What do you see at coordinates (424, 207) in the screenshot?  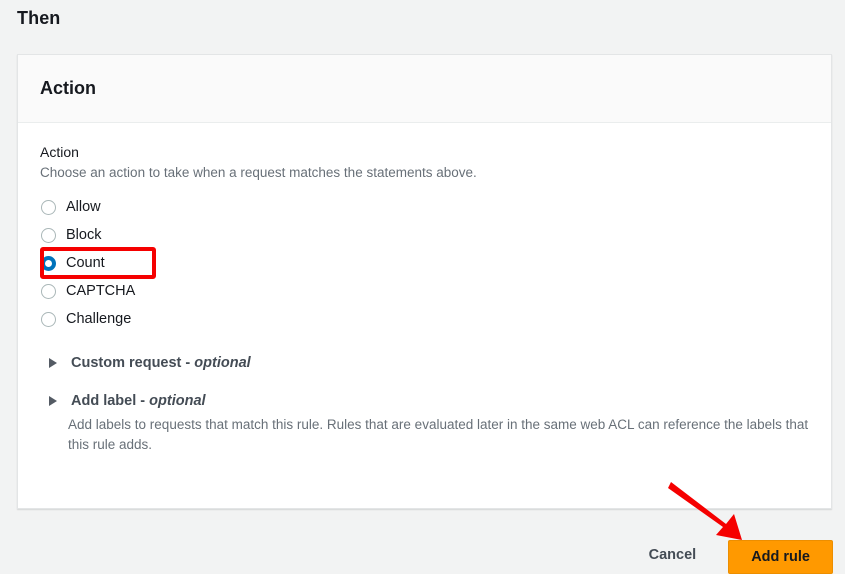 I see `radio-option-allow: Allow` at bounding box center [424, 207].